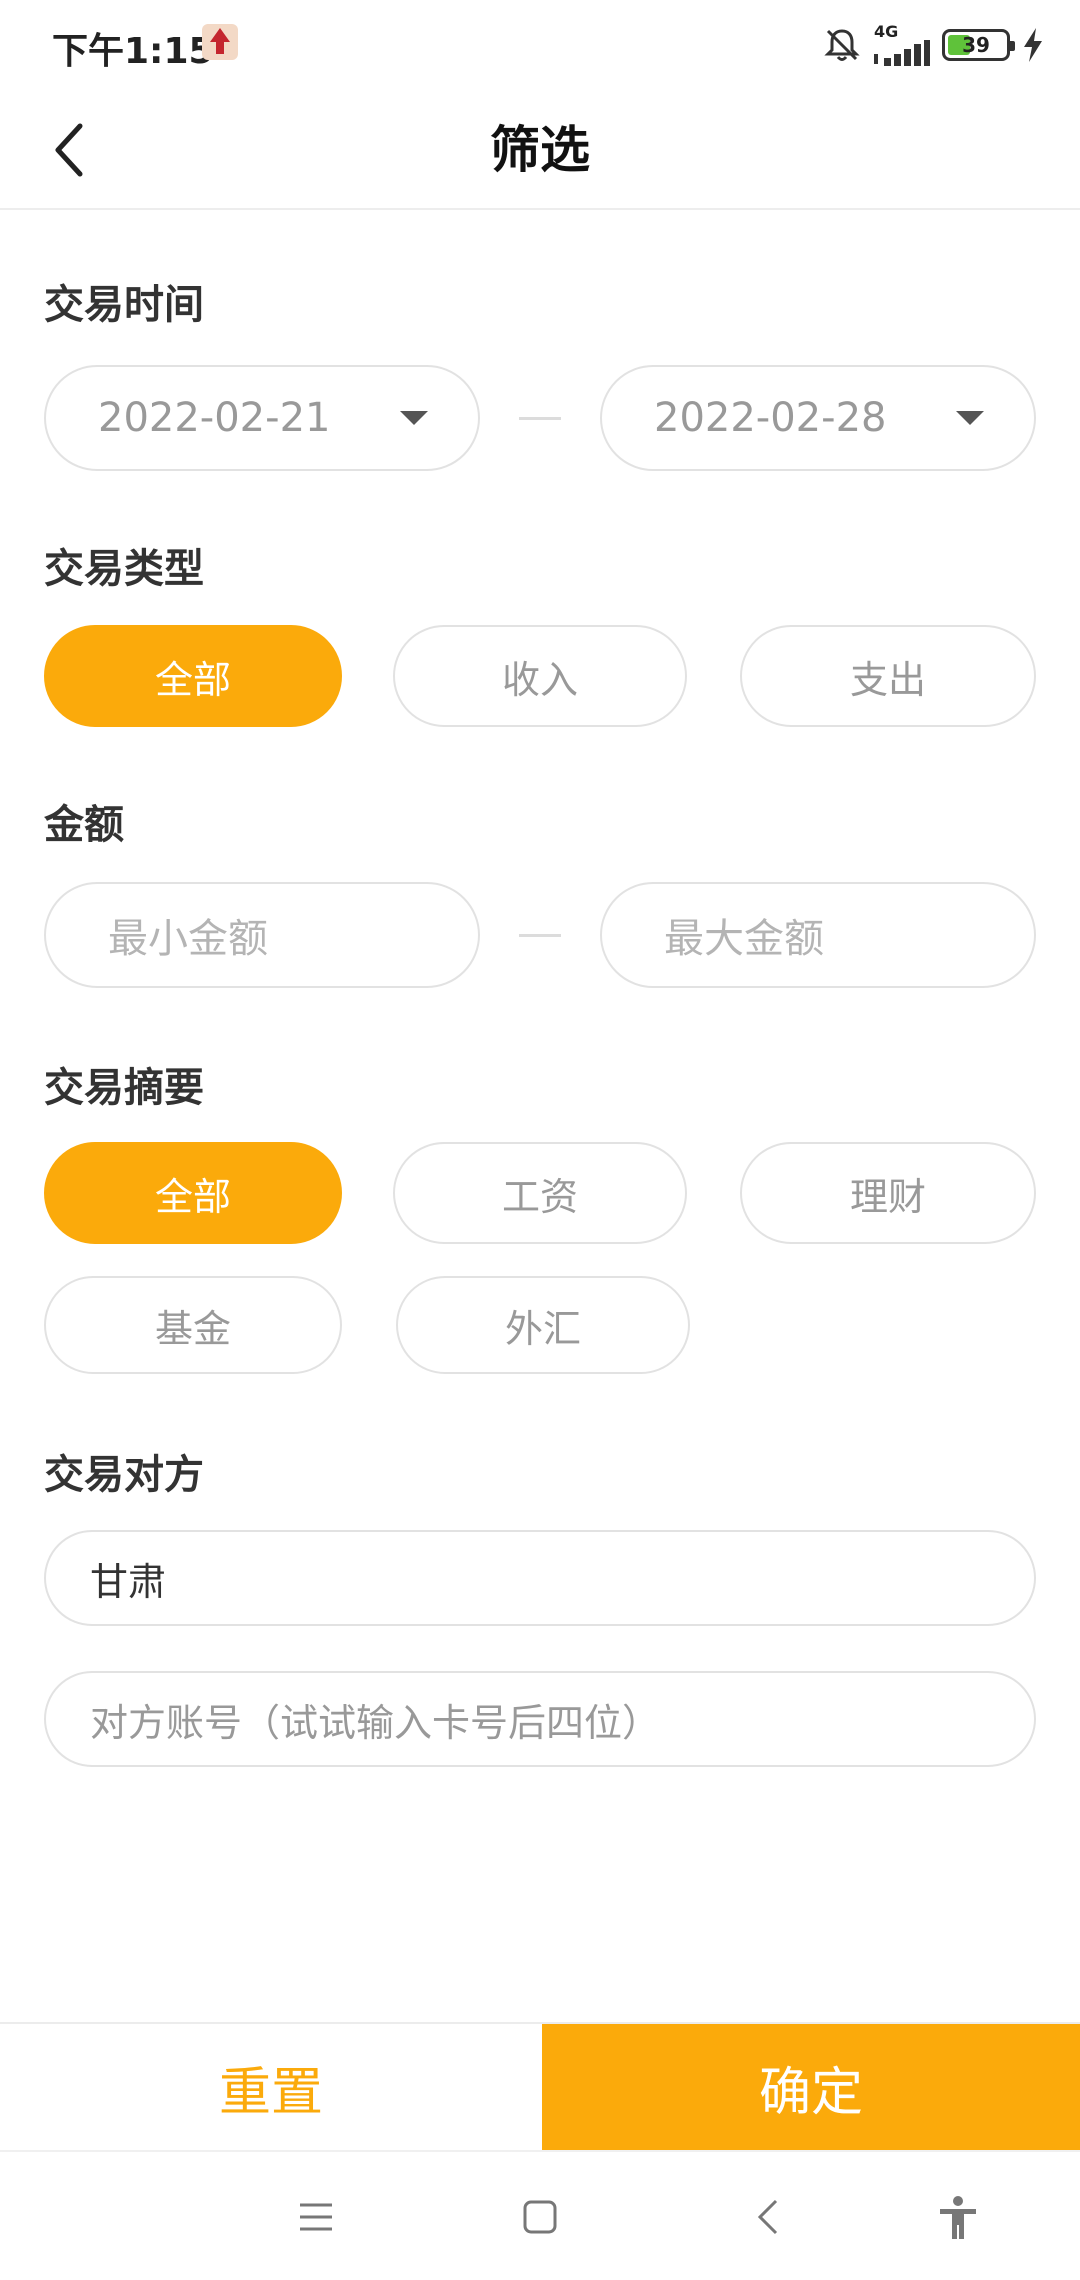  What do you see at coordinates (271, 2087) in the screenshot?
I see `reset-button: 重置` at bounding box center [271, 2087].